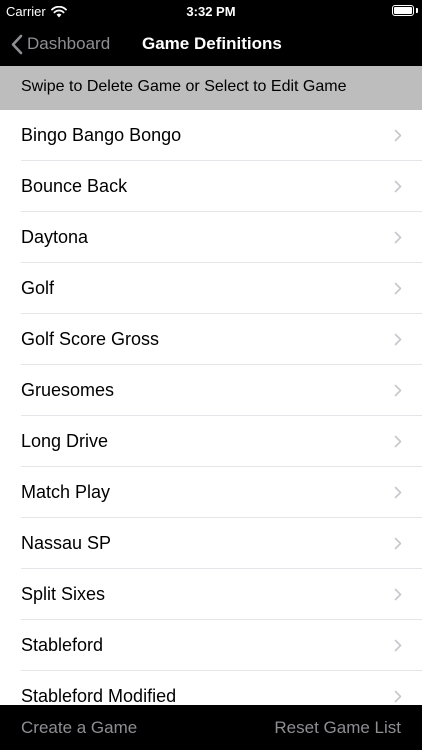 This screenshot has height=750, width=422. Describe the element at coordinates (211, 441) in the screenshot. I see `list-item: Long Drive` at that location.